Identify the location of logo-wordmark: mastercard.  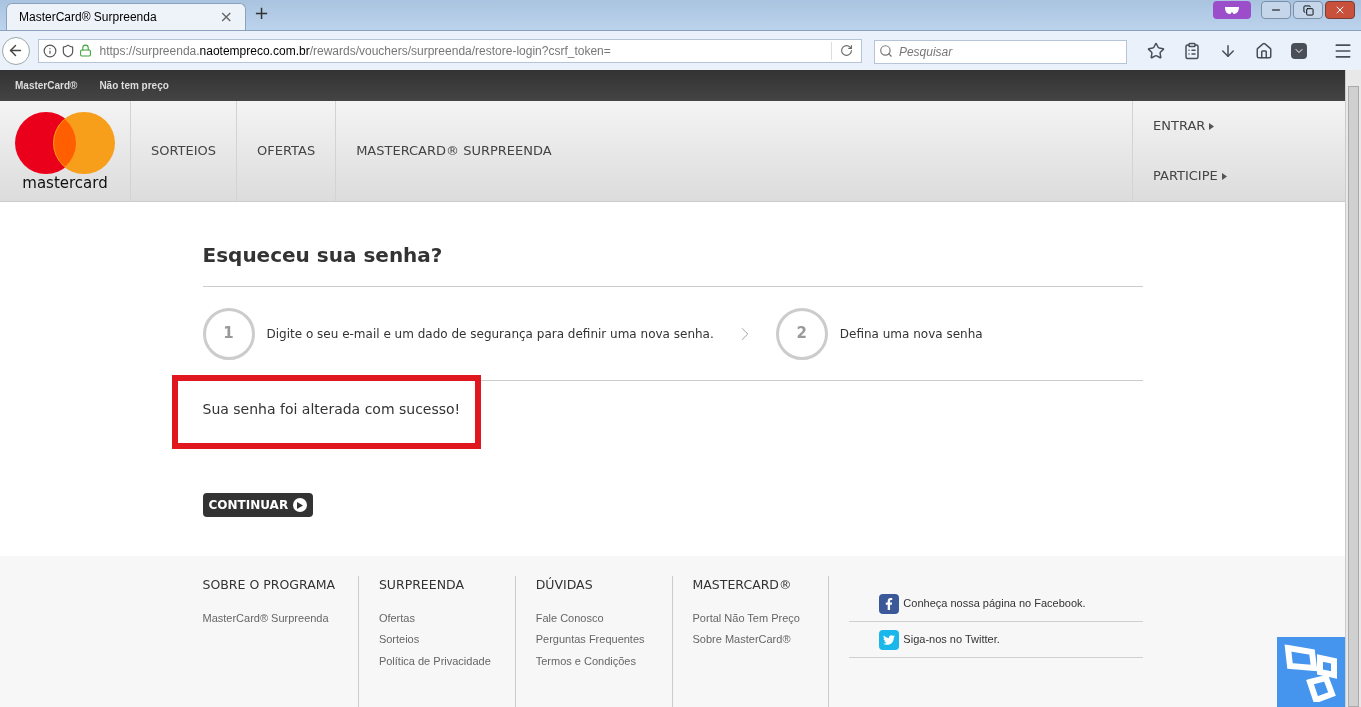
(65, 183).